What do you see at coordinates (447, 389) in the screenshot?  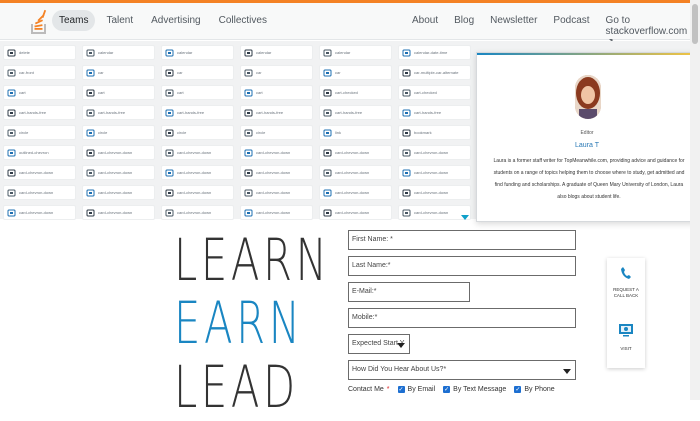 I see `text-message-checkbox: ✓` at bounding box center [447, 389].